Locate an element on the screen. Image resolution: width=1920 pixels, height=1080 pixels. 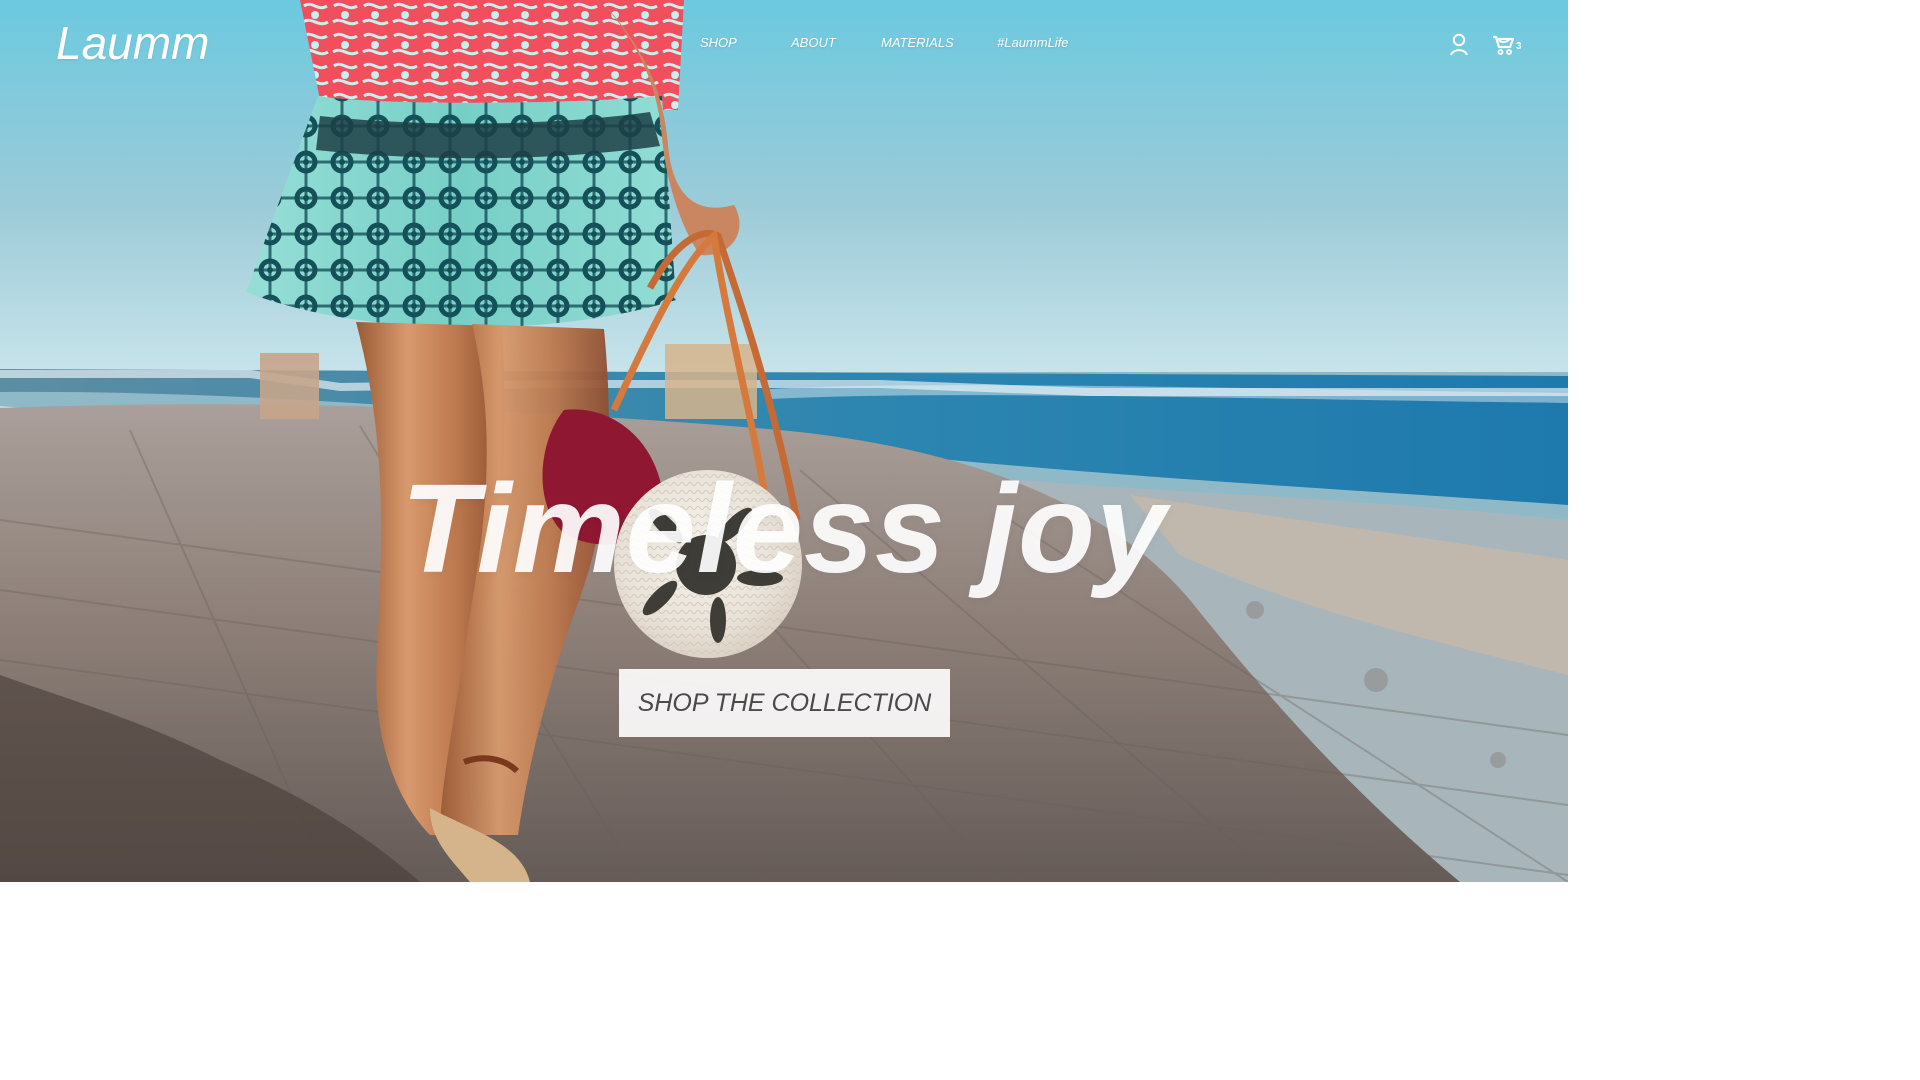
user-icon is located at coordinates (1459, 44).